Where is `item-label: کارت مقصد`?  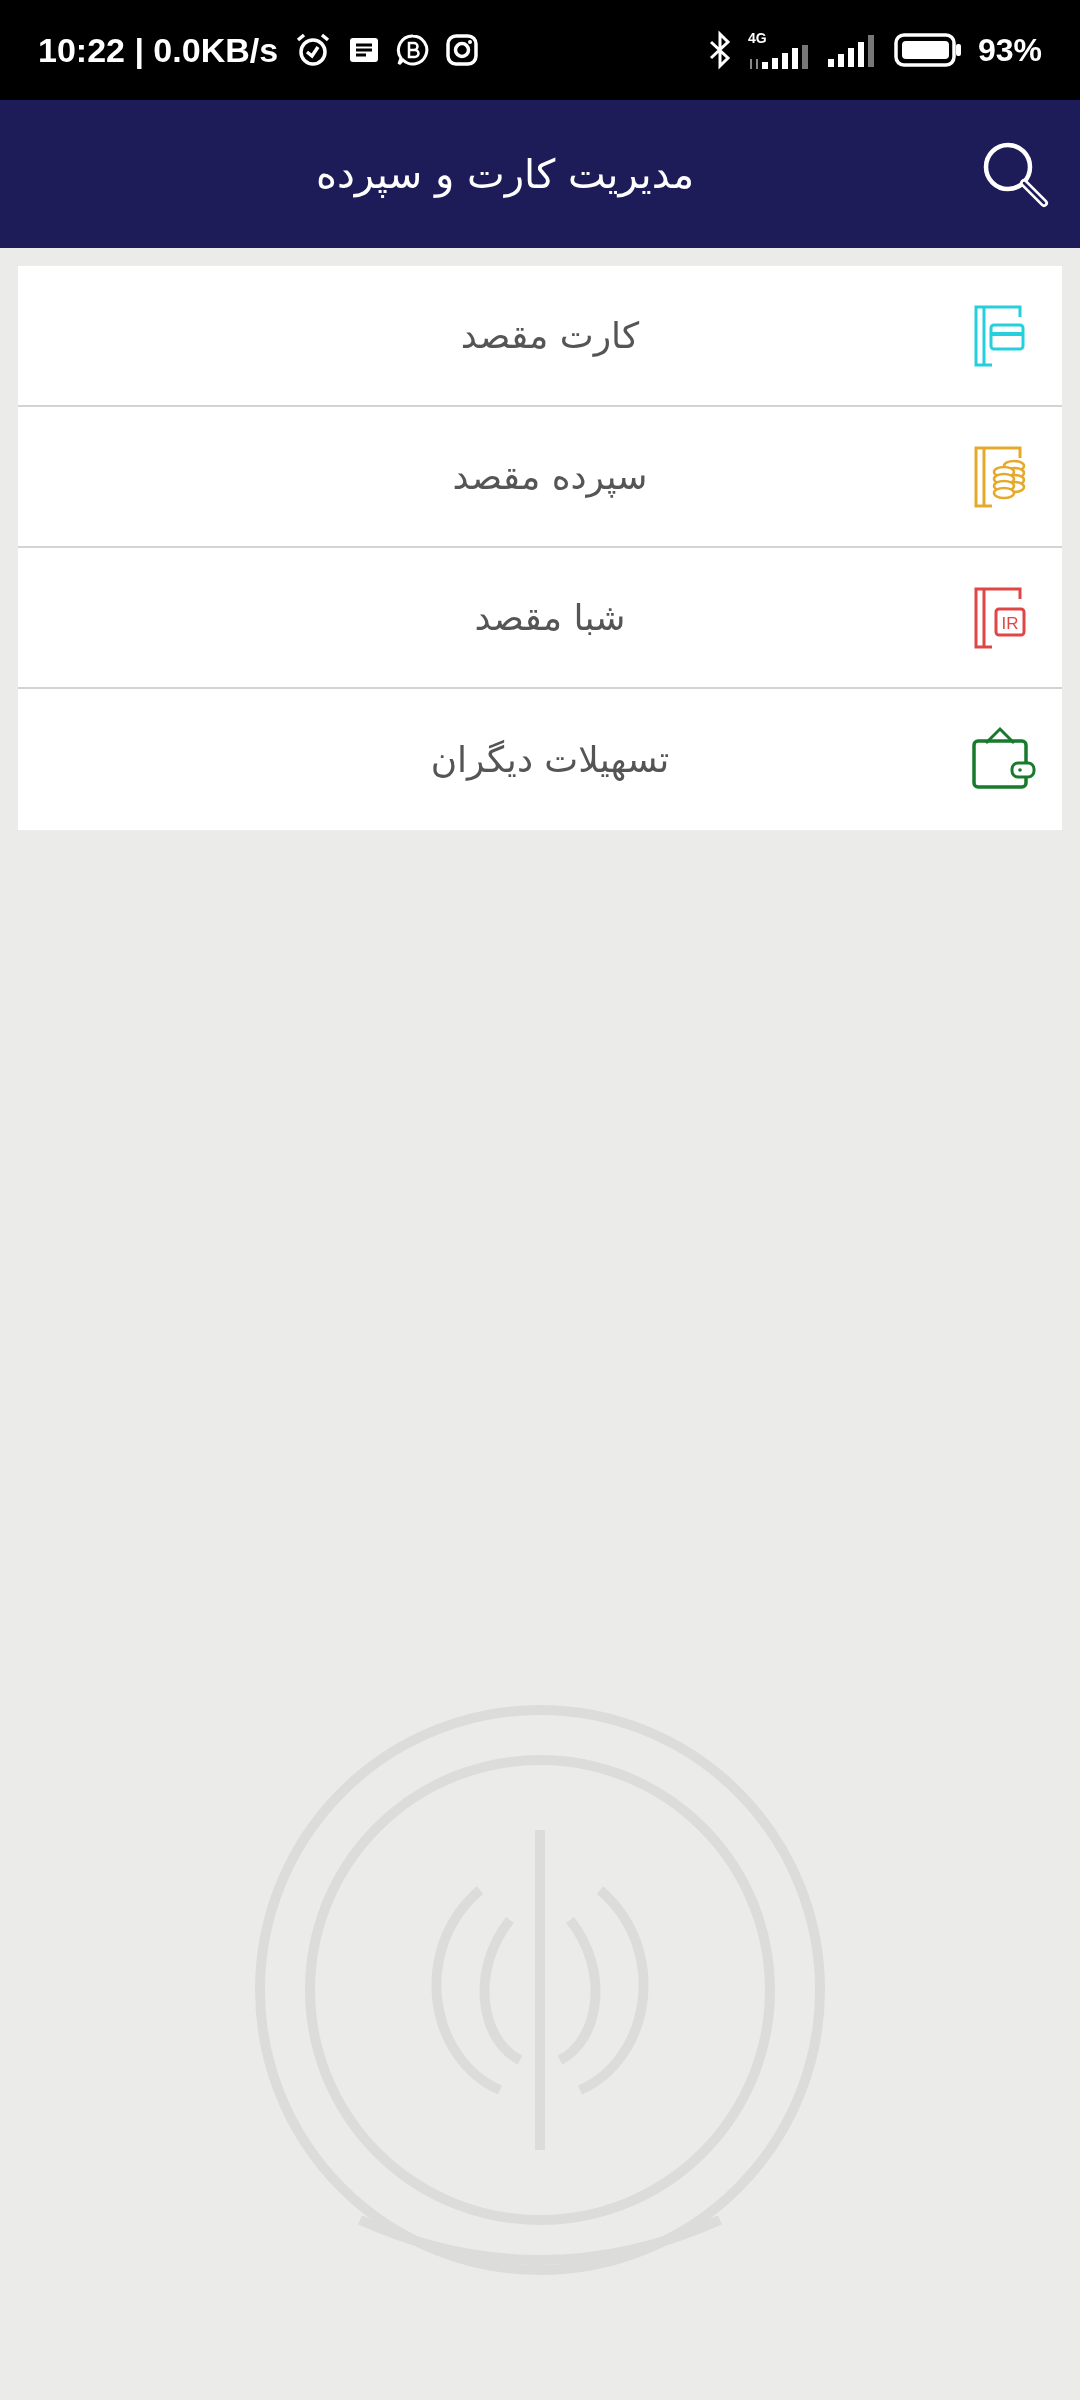 item-label: کارت مقصد is located at coordinates (550, 336).